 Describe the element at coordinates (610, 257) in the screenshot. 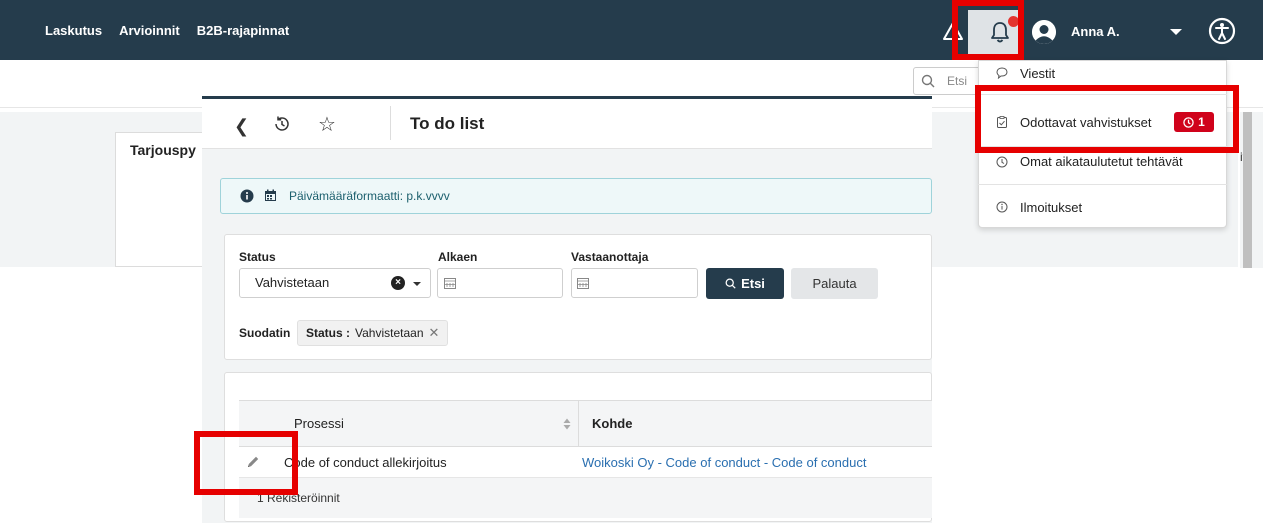

I see `recipient-label: Vastaanottaja` at that location.